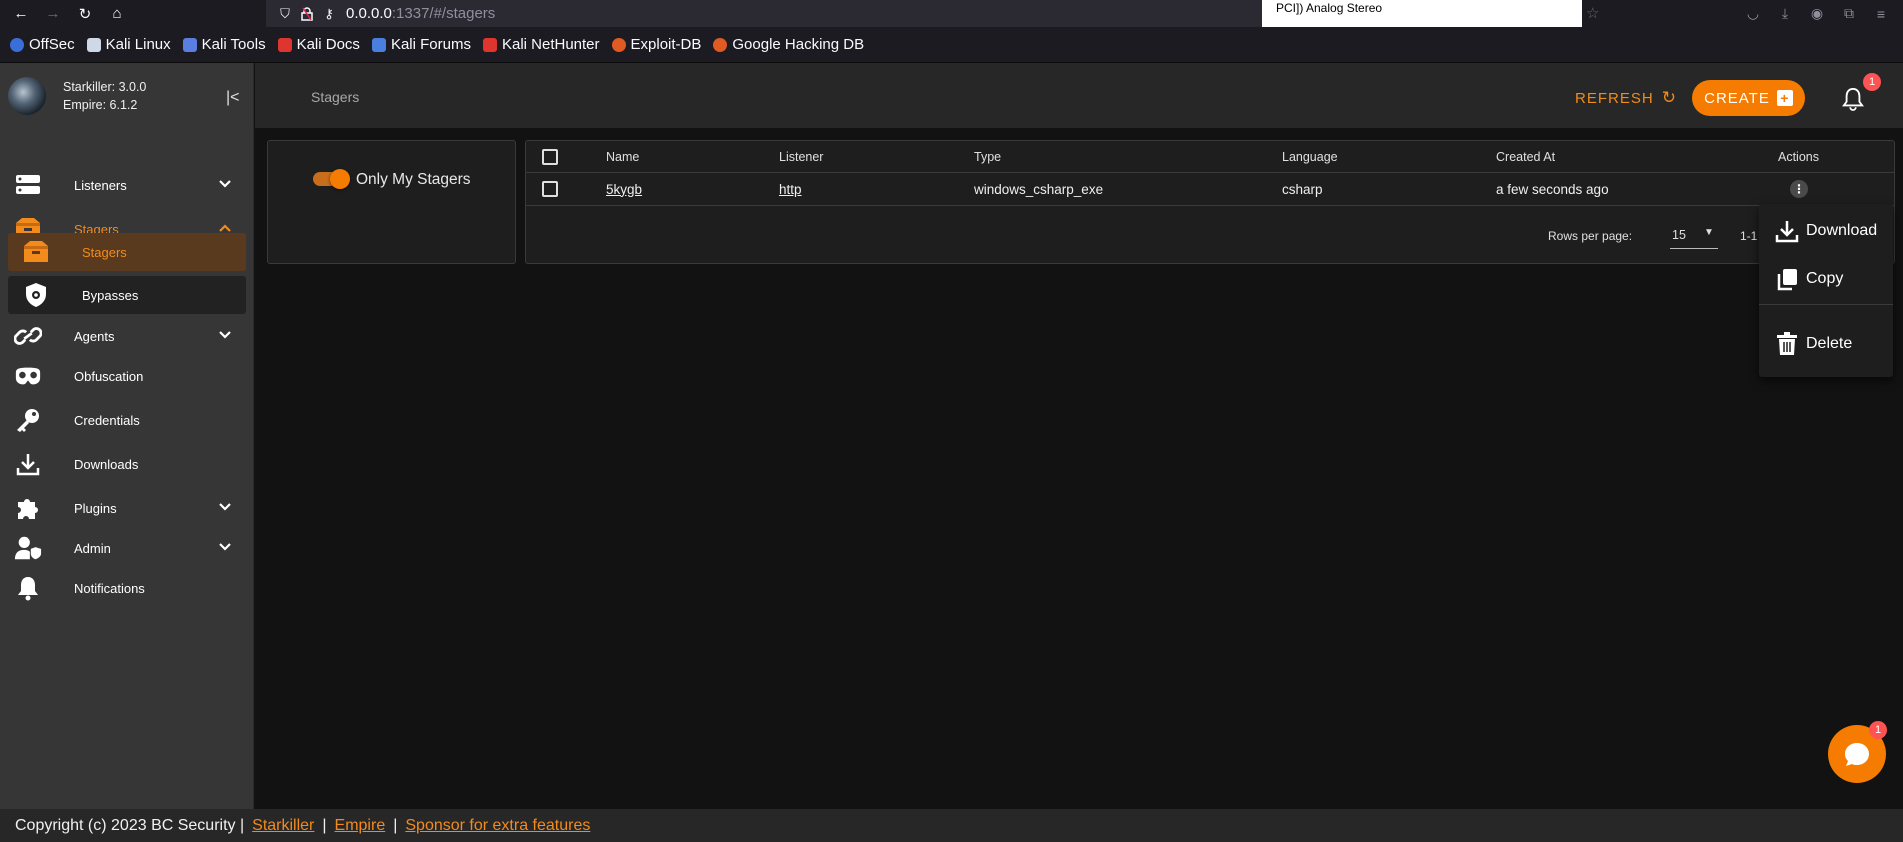 Image resolution: width=1903 pixels, height=842 pixels. Describe the element at coordinates (987, 156) in the screenshot. I see `column-header-type: Type` at that location.